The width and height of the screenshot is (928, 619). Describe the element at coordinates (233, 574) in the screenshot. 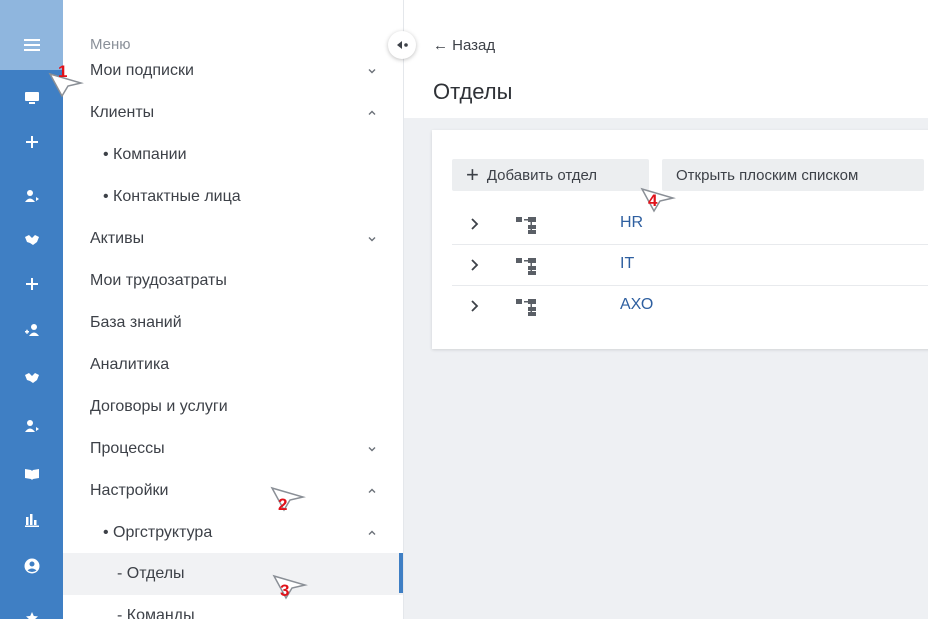

I see `menu-item-departments: - Отделы` at that location.